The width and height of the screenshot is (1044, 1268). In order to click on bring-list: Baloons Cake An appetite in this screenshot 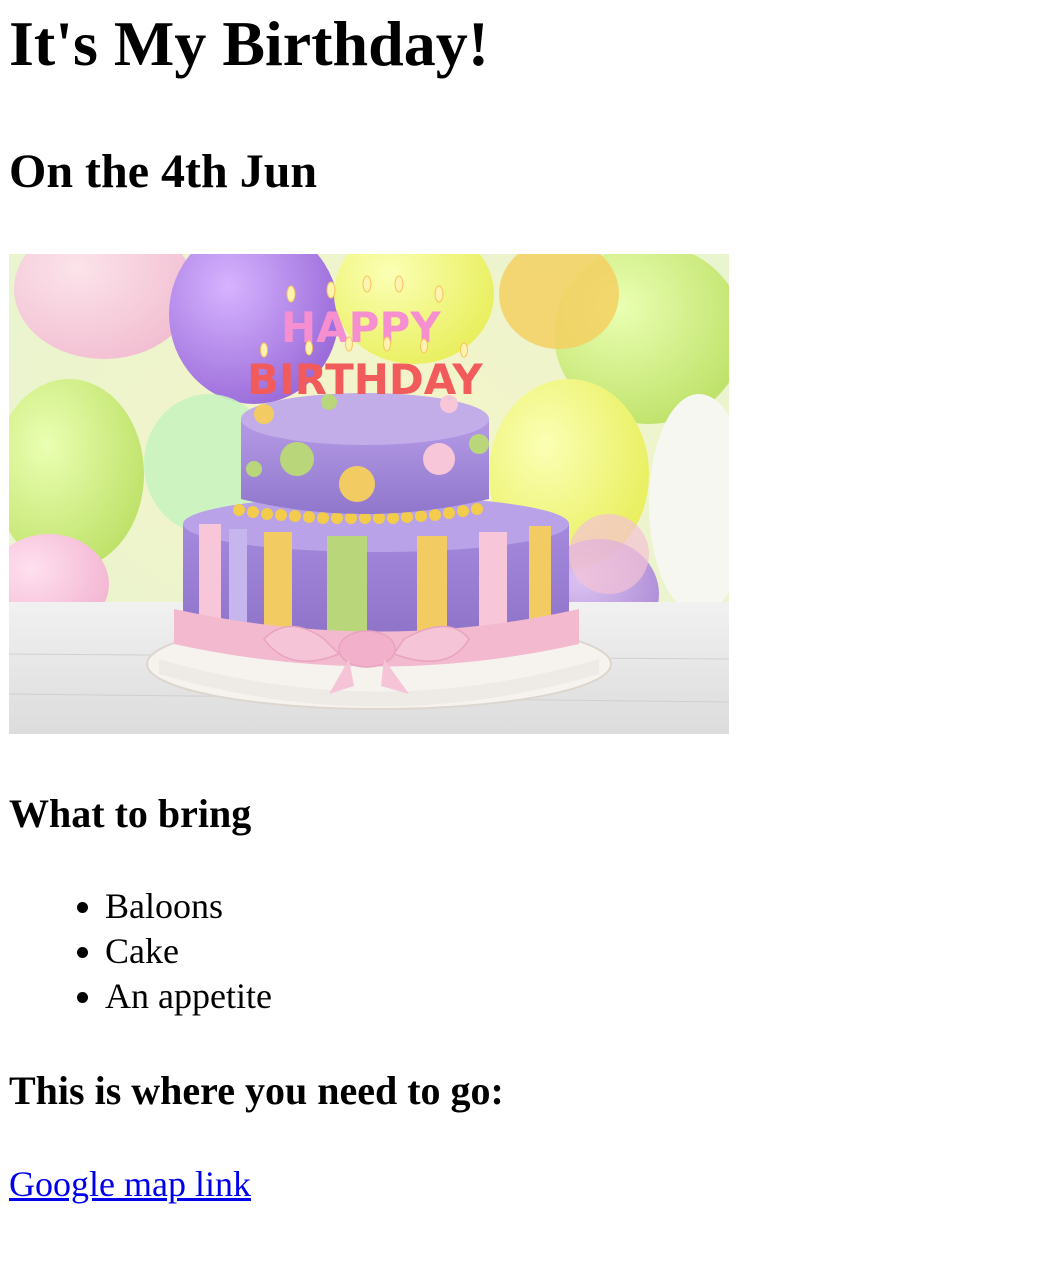, I will do `click(140, 951)`.